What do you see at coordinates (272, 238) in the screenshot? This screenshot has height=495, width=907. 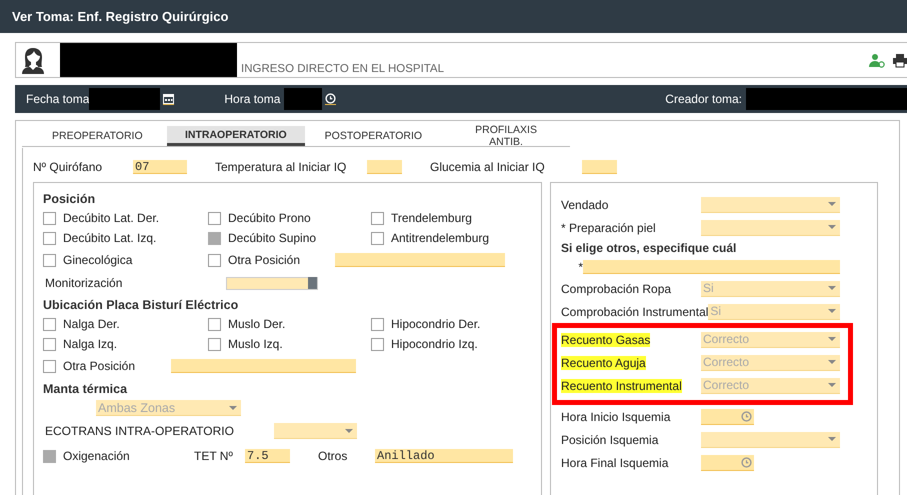 I see `checkbox-label: Decúbito Supino` at bounding box center [272, 238].